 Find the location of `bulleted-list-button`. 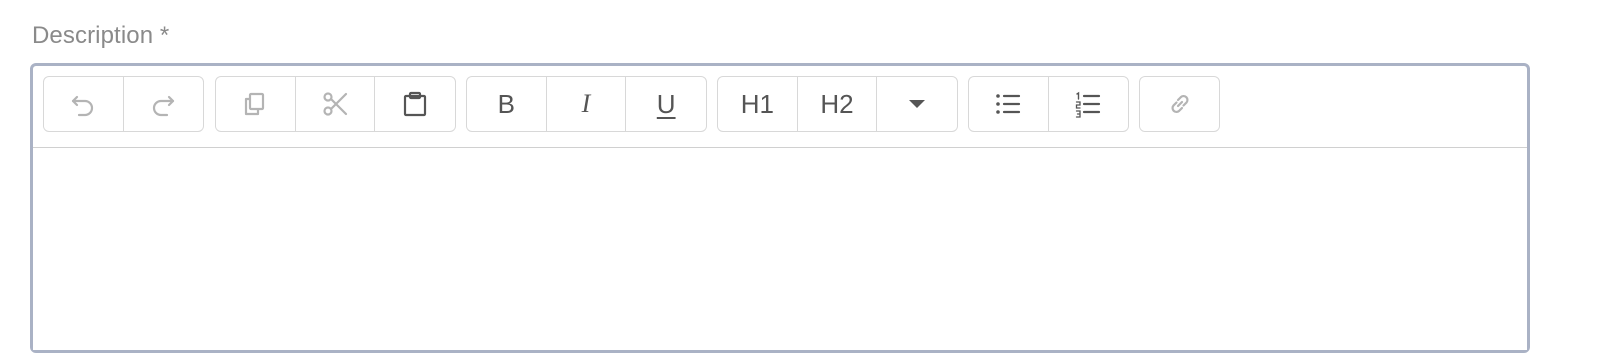

bulleted-list-button is located at coordinates (1009, 104).